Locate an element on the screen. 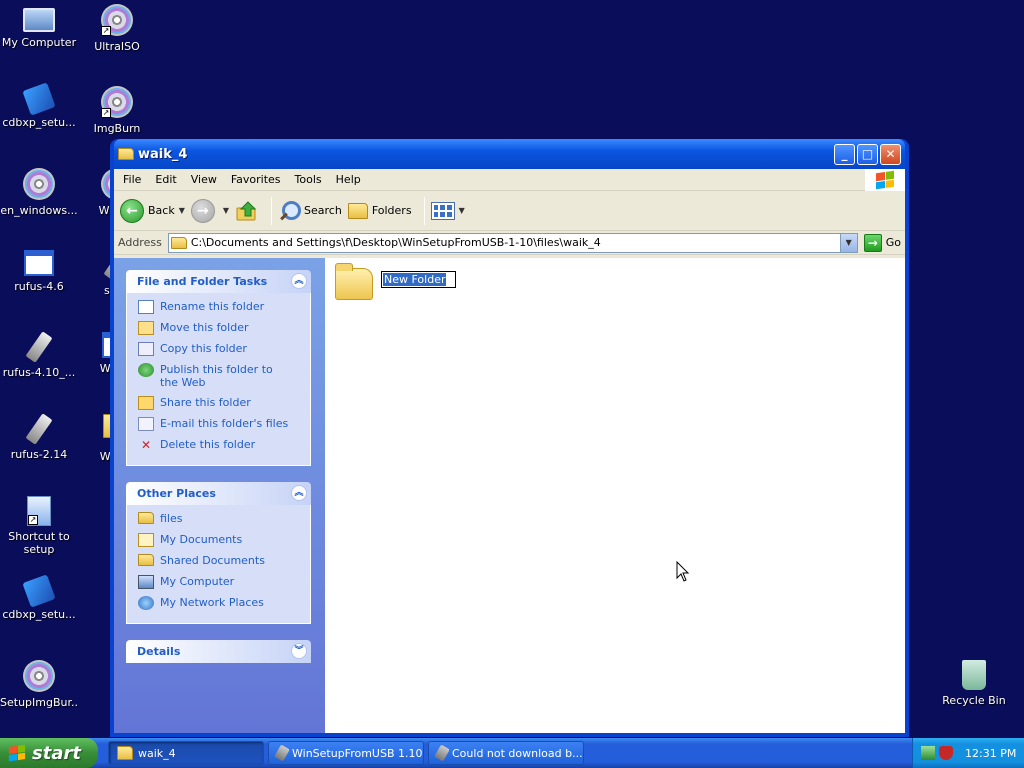 The image size is (1024, 768). maximize-button: □ is located at coordinates (867, 154).